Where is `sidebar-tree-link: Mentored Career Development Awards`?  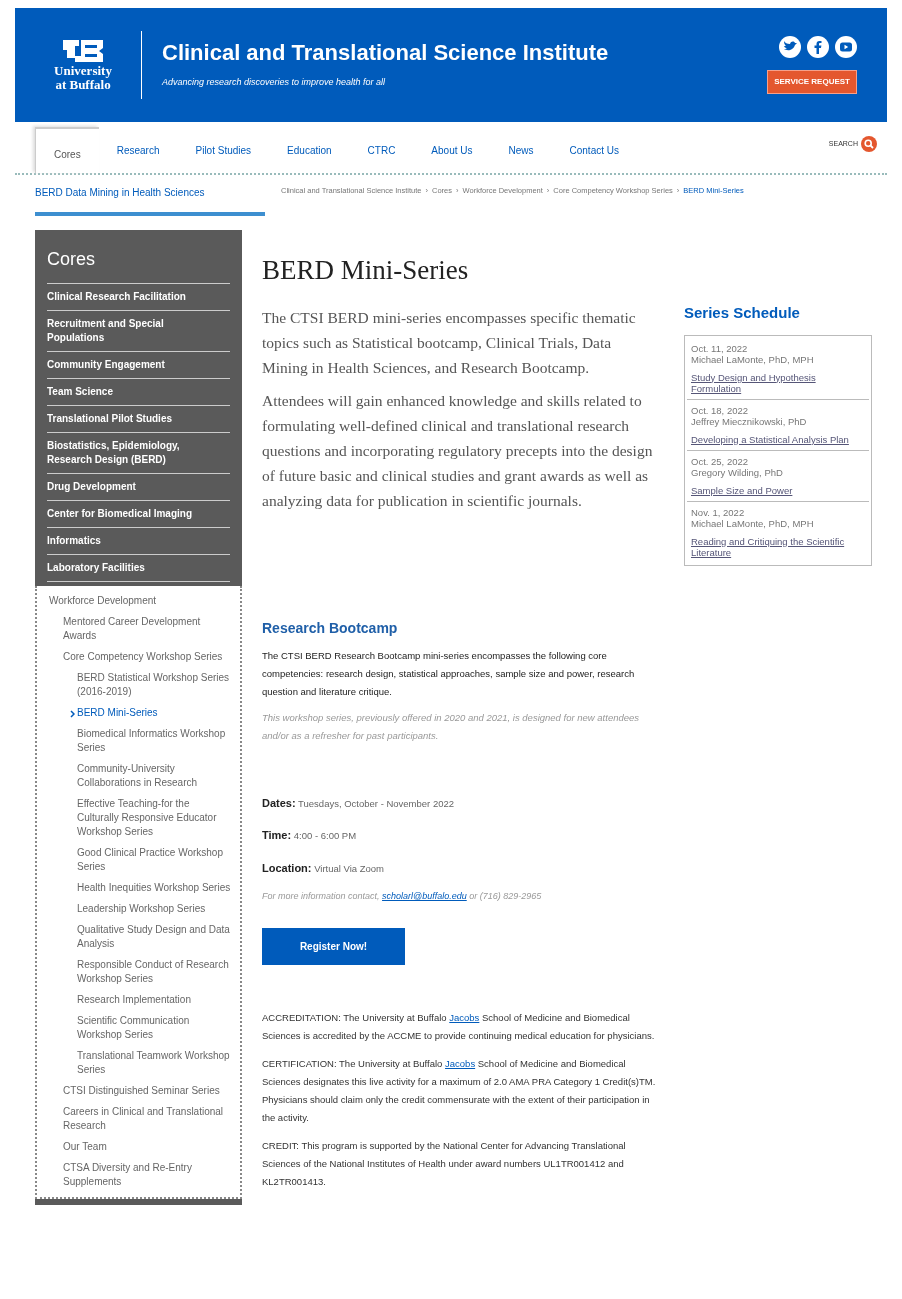 sidebar-tree-link: Mentored Career Development Awards is located at coordinates (147, 629).